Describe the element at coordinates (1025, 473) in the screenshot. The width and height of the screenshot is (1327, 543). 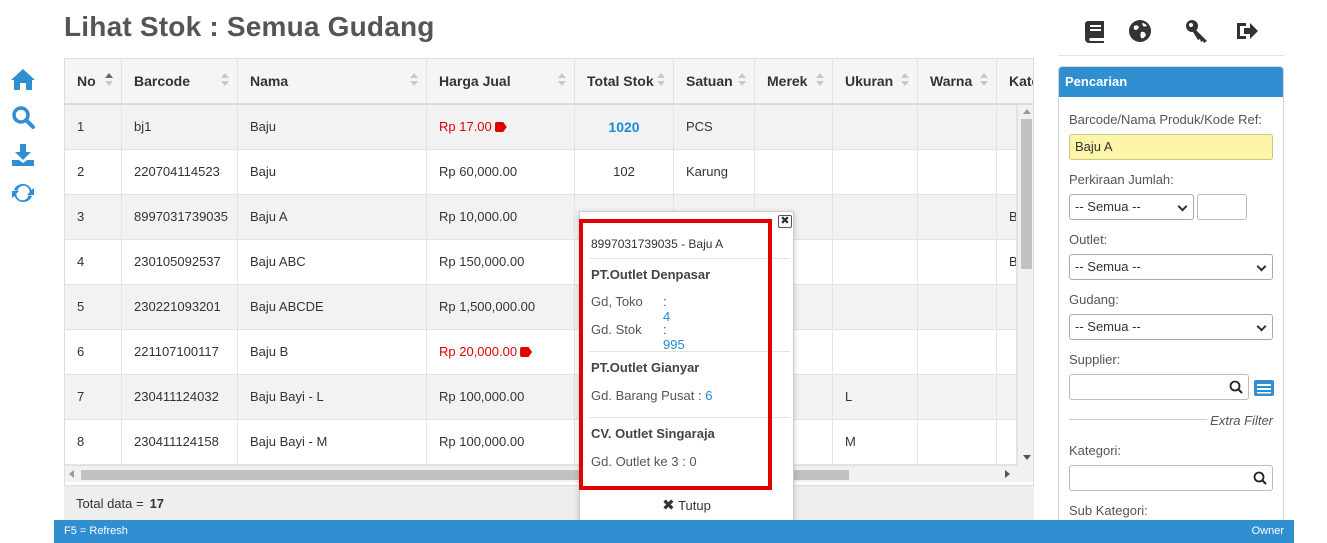
I see `scrollbar-corner` at that location.